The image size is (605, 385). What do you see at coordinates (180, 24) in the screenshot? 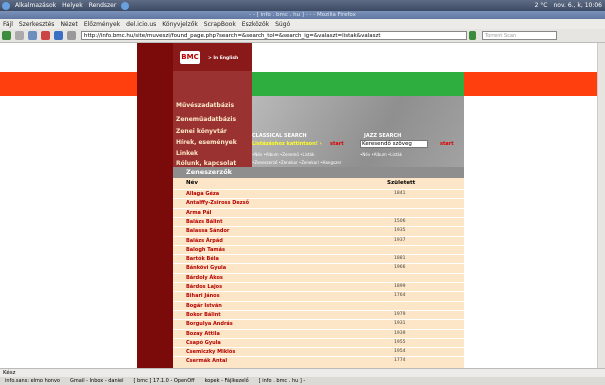
I see `menu-bookmarks: Könyvjelzők` at bounding box center [180, 24].